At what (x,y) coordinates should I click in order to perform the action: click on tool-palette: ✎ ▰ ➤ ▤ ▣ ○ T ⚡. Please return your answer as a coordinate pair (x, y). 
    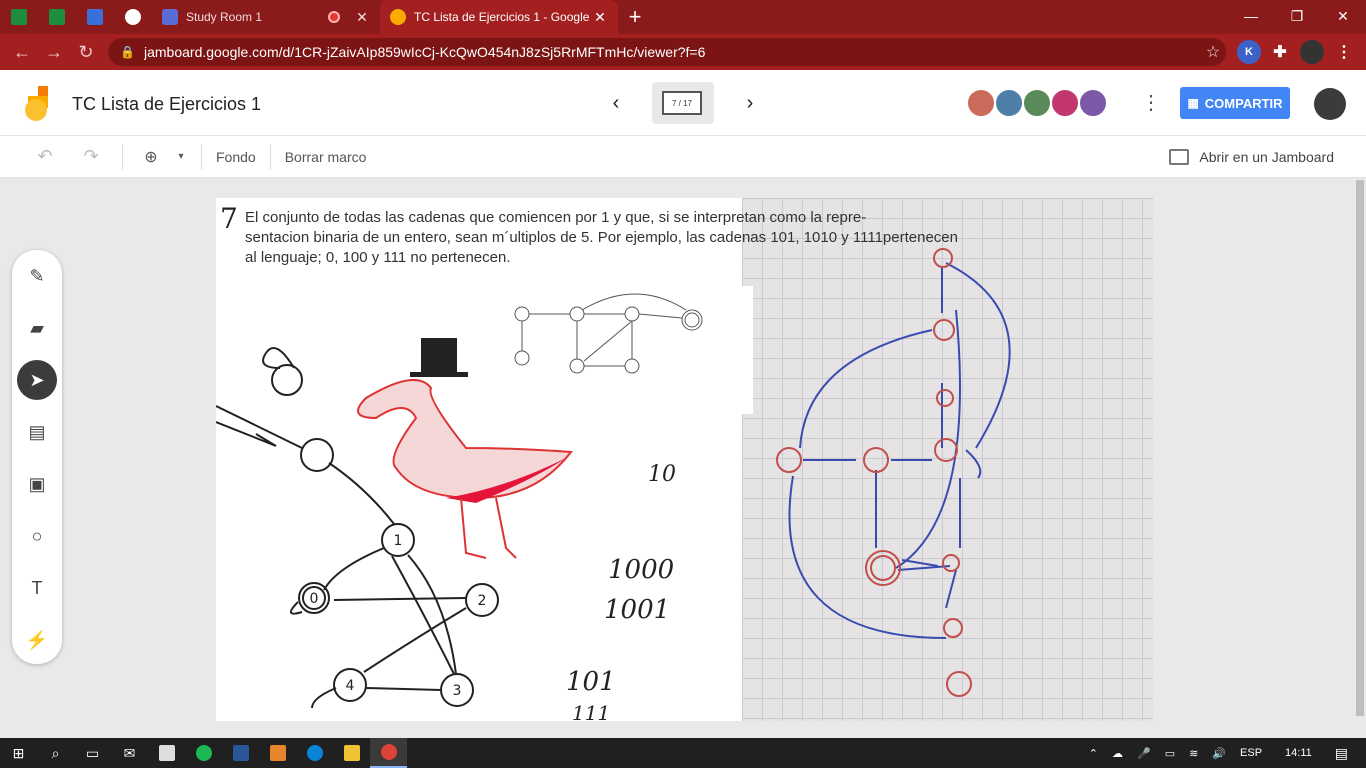
    Looking at the image, I should click on (37, 457).